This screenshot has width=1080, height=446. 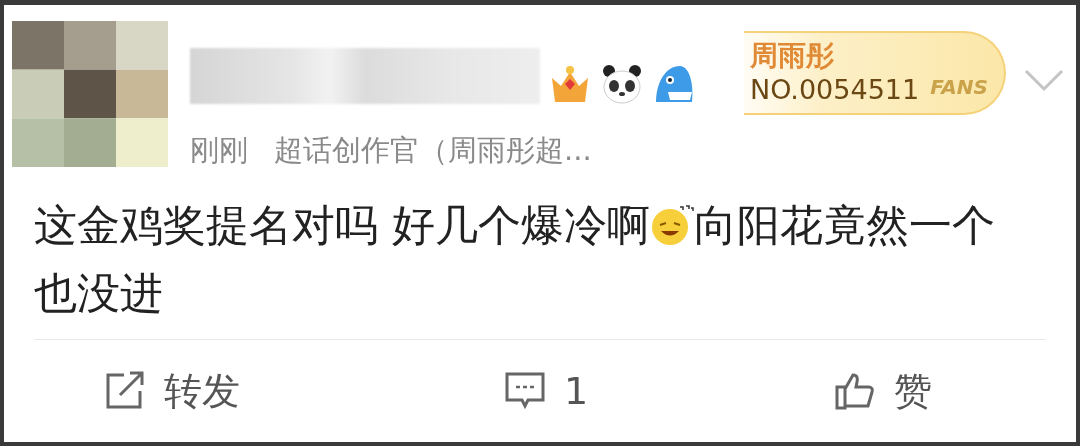 I want to click on emoji-icon, so click(x=671, y=225).